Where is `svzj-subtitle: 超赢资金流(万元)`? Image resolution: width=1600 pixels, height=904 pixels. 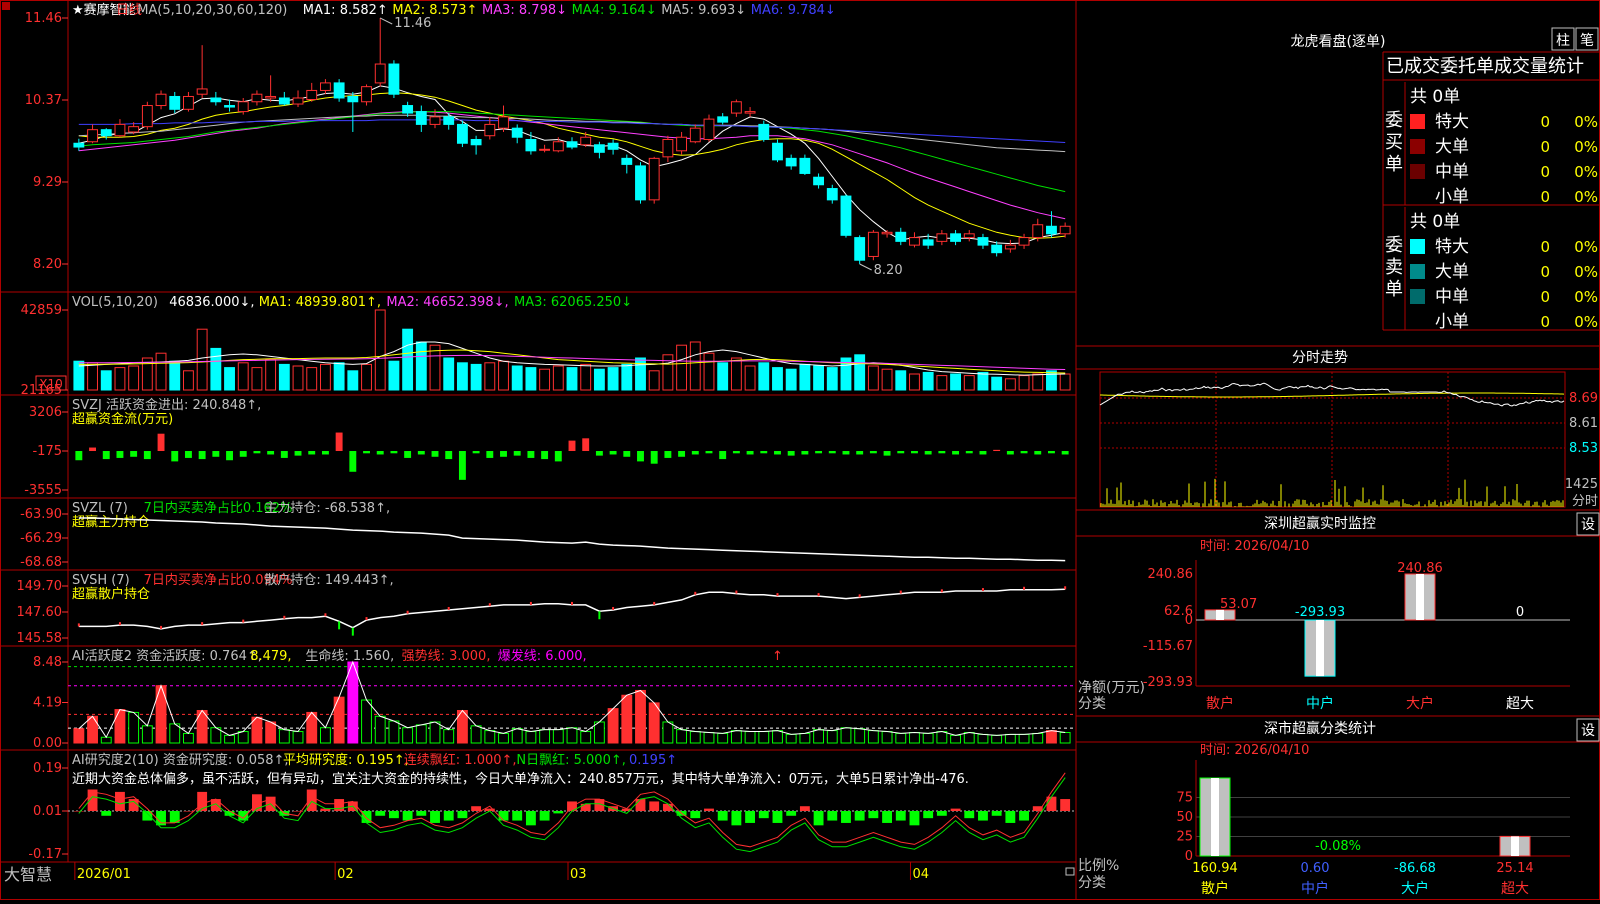 svzj-subtitle: 超赢资金流(万元) is located at coordinates (122, 419).